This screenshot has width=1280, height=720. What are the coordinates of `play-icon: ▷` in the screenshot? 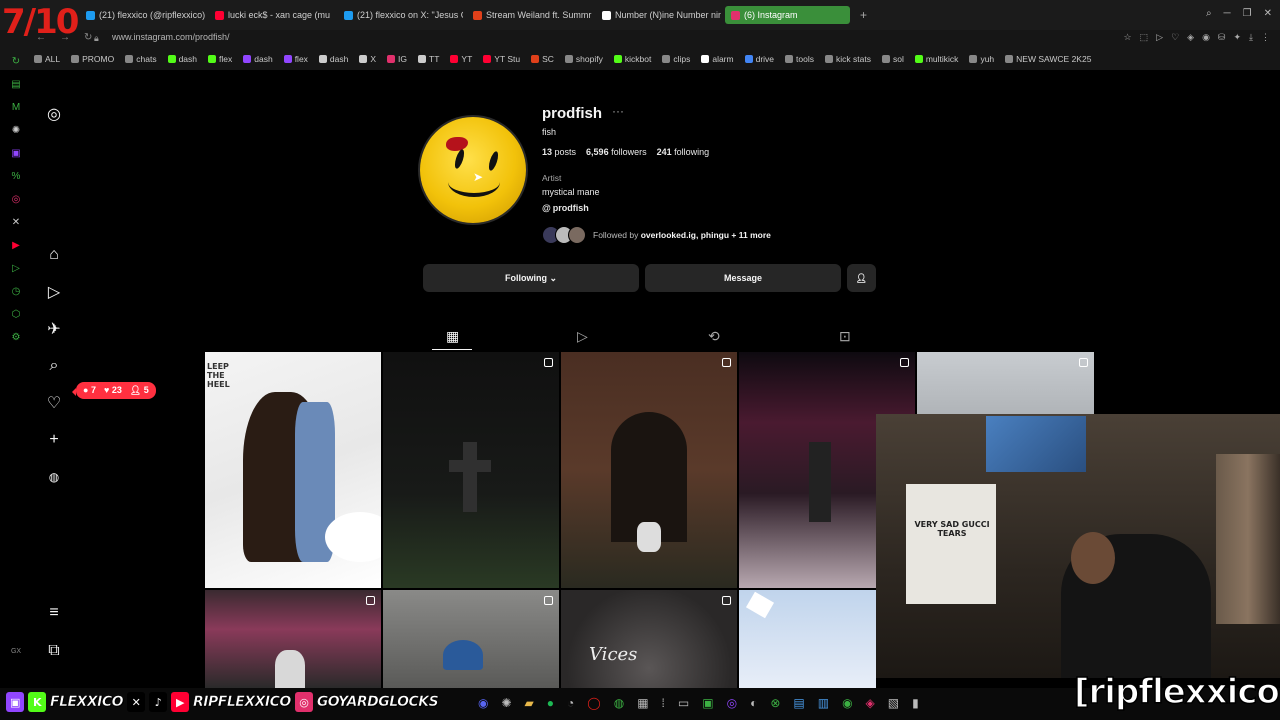 It's located at (1159, 37).